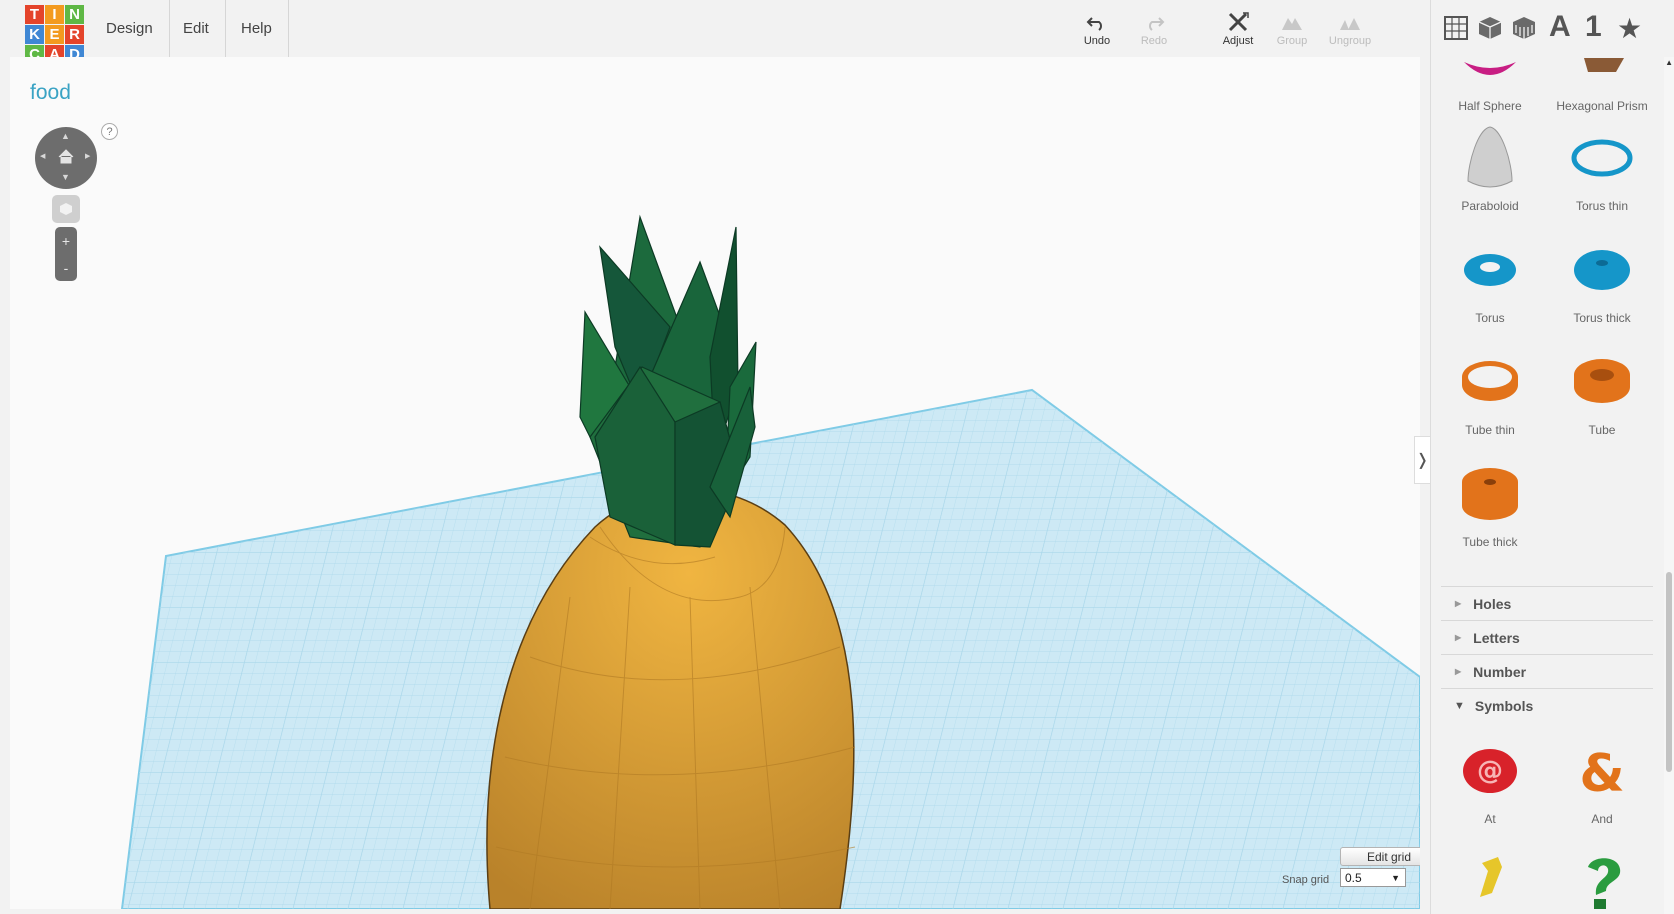 This screenshot has height=914, width=1674. I want to click on category-number: ▶ Number, so click(1547, 671).